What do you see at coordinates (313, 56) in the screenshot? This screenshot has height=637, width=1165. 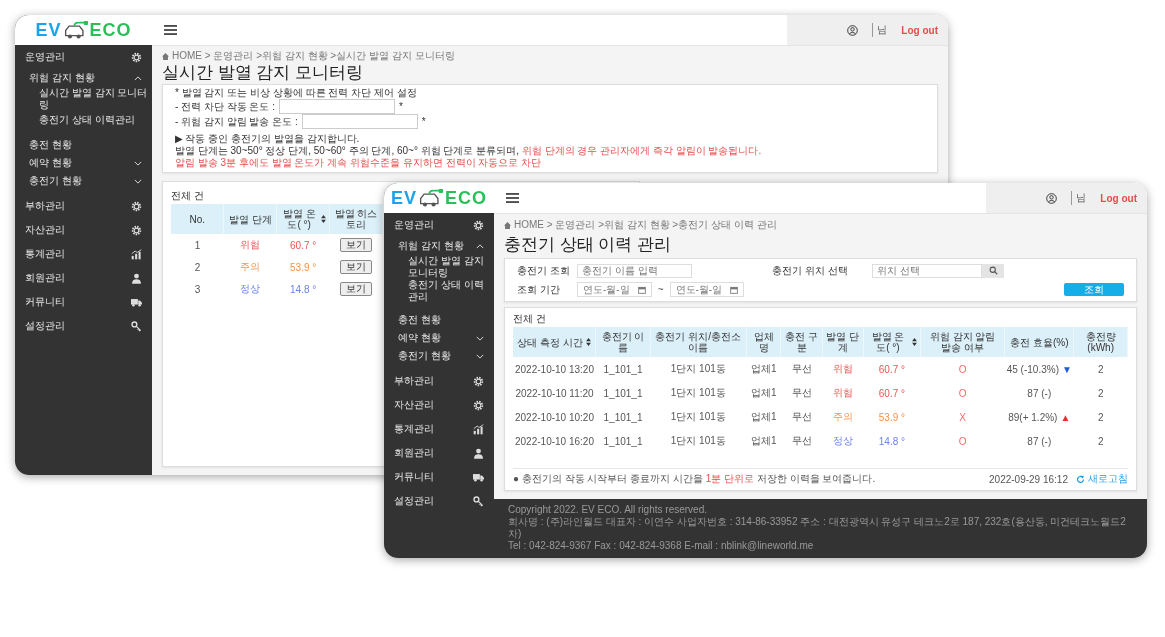 I see `breadcrumb: HOME > 운영관리 >위험 감지 현황 >실시간 발열 감지 모니터링` at bounding box center [313, 56].